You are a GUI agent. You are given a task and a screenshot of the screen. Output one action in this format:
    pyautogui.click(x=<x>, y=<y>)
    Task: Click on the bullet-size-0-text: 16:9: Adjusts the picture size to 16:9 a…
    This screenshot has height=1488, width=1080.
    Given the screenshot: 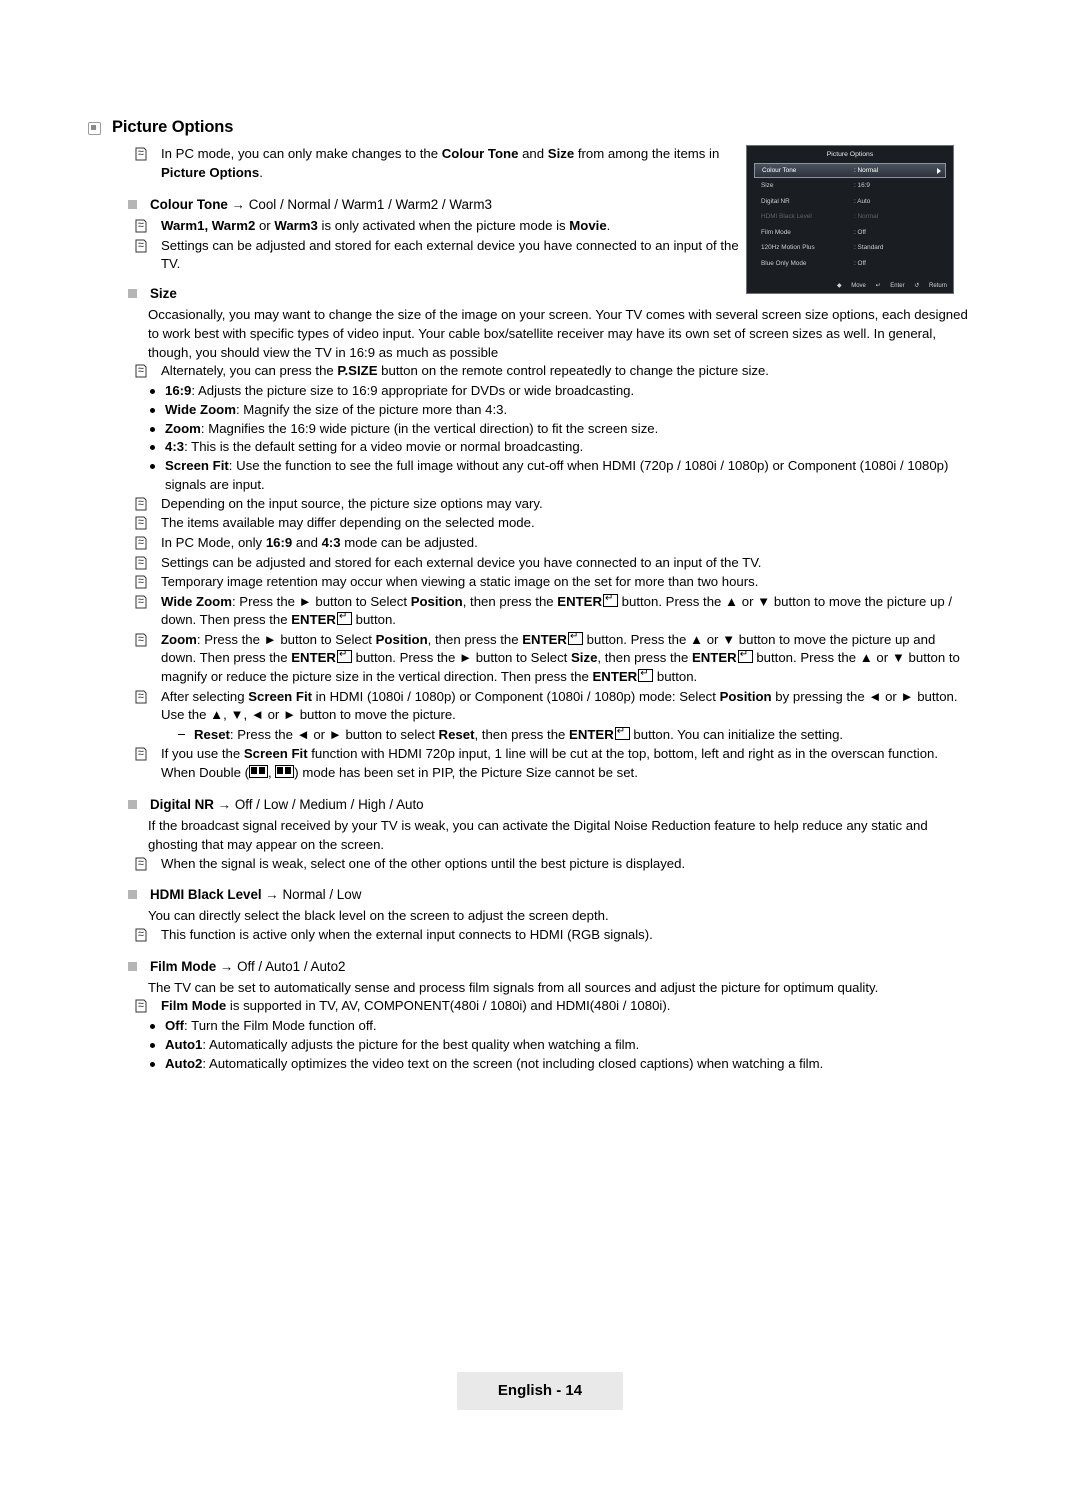 What is the action you would take?
    pyautogui.click(x=400, y=390)
    